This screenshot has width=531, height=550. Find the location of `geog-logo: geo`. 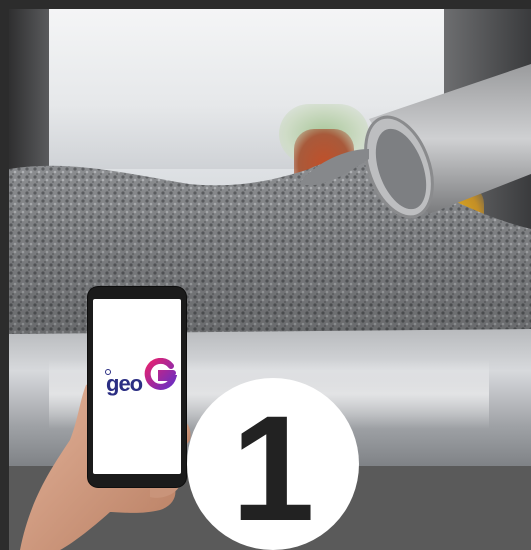

geog-logo: geo is located at coordinates (137, 386).